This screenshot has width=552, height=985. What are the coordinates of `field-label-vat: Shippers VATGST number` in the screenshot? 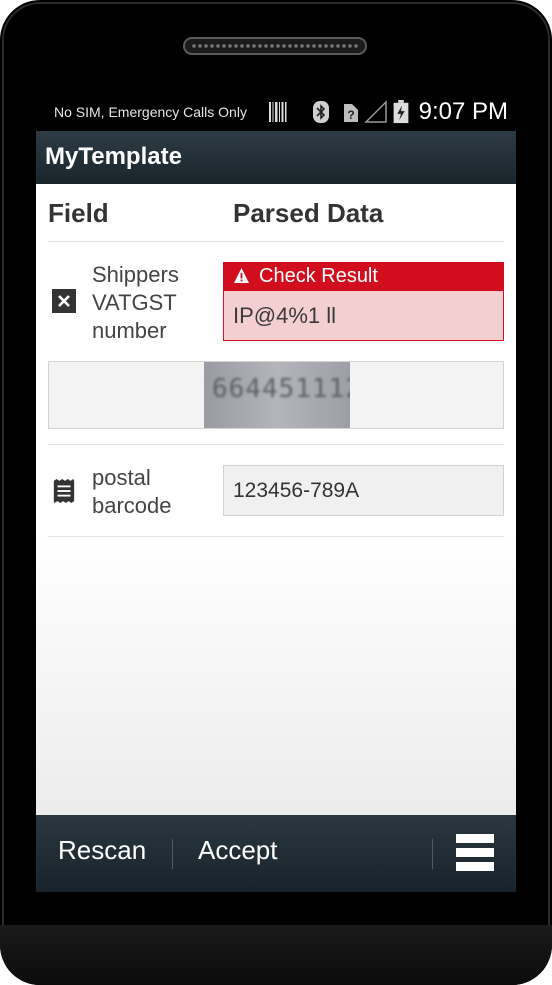 It's located at (135, 303).